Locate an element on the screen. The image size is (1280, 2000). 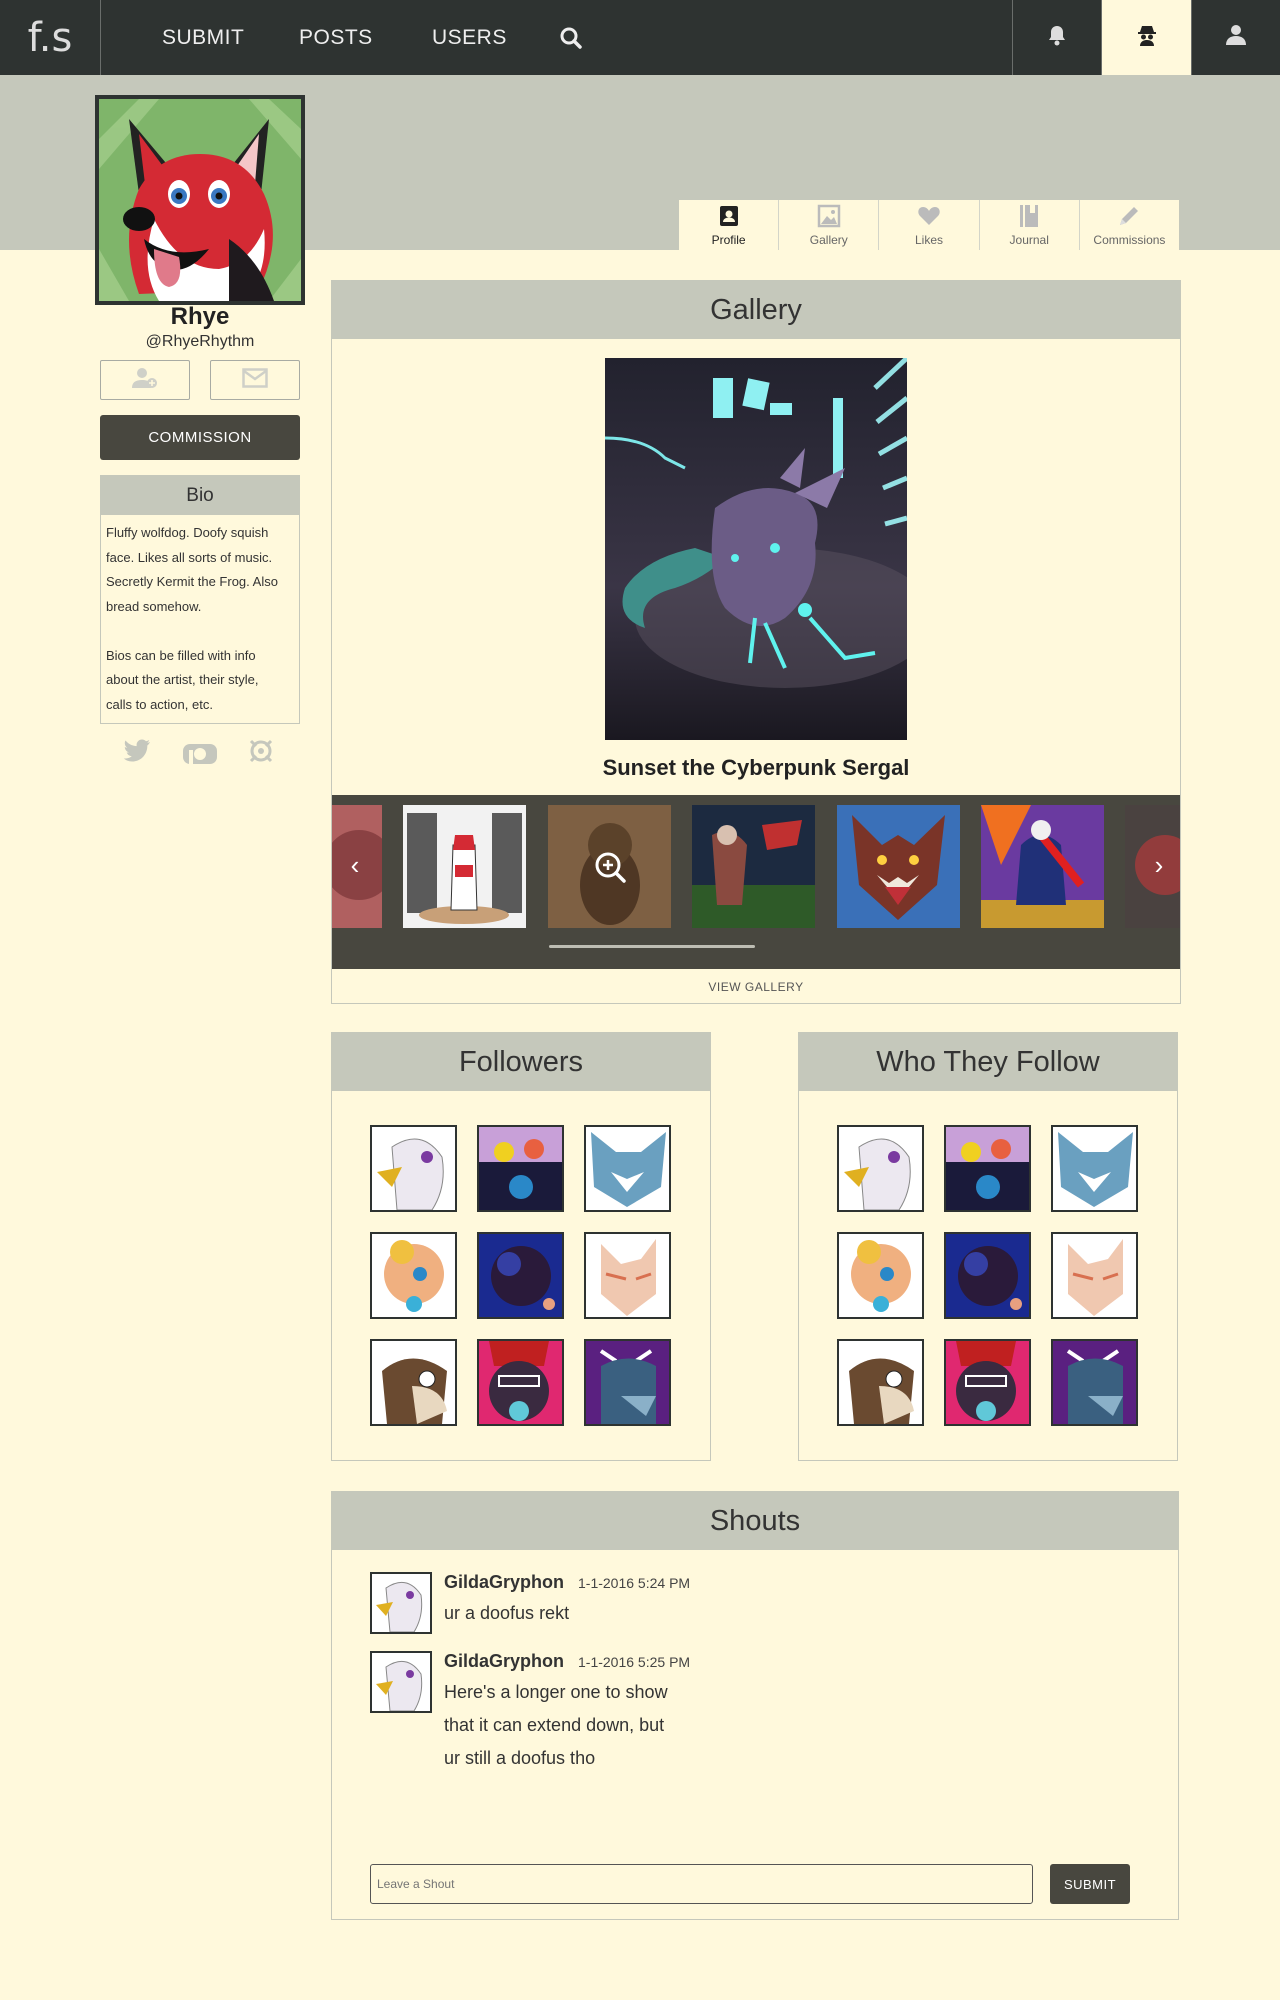
carousel-next-button: › is located at coordinates (1159, 865).